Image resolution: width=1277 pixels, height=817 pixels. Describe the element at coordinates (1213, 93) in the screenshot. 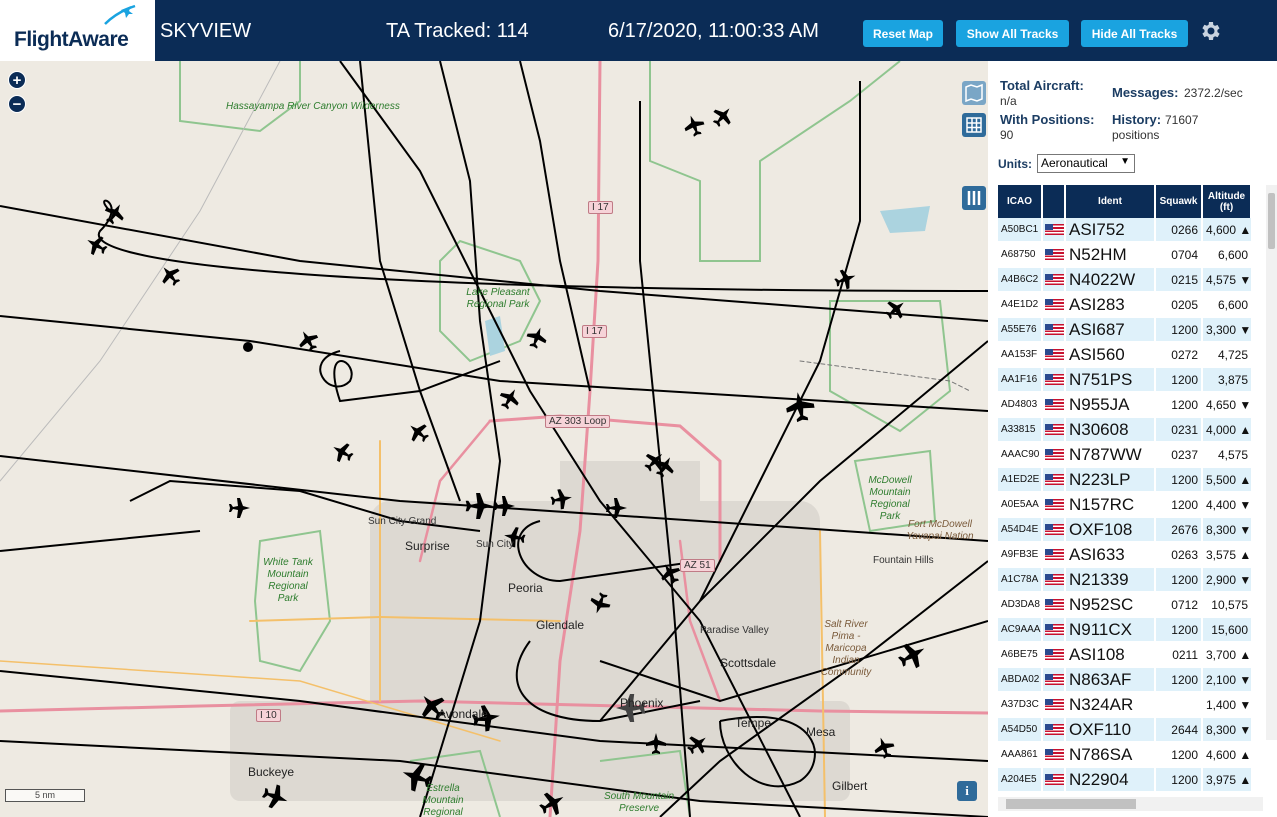

I see `messages-value: 2372.2/sec` at that location.